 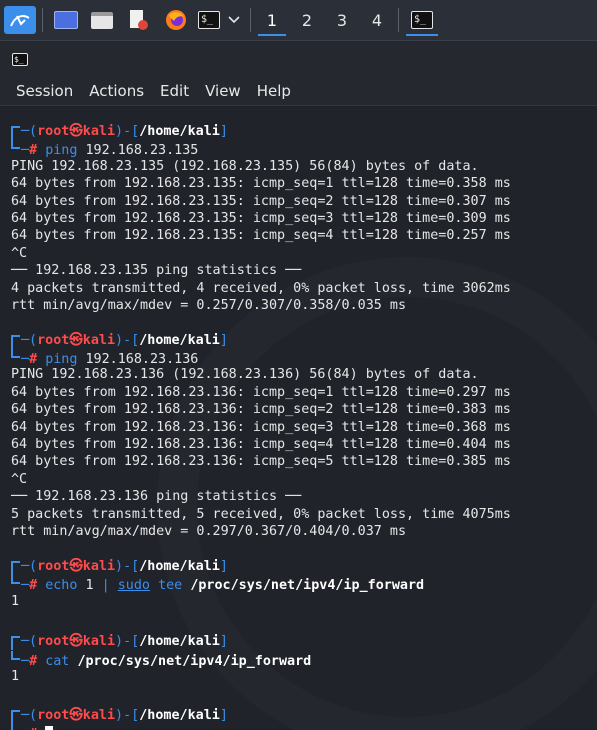 What do you see at coordinates (156, 271) in the screenshot?
I see `output-line: ── 192.168.23.135 ping statistics ──` at bounding box center [156, 271].